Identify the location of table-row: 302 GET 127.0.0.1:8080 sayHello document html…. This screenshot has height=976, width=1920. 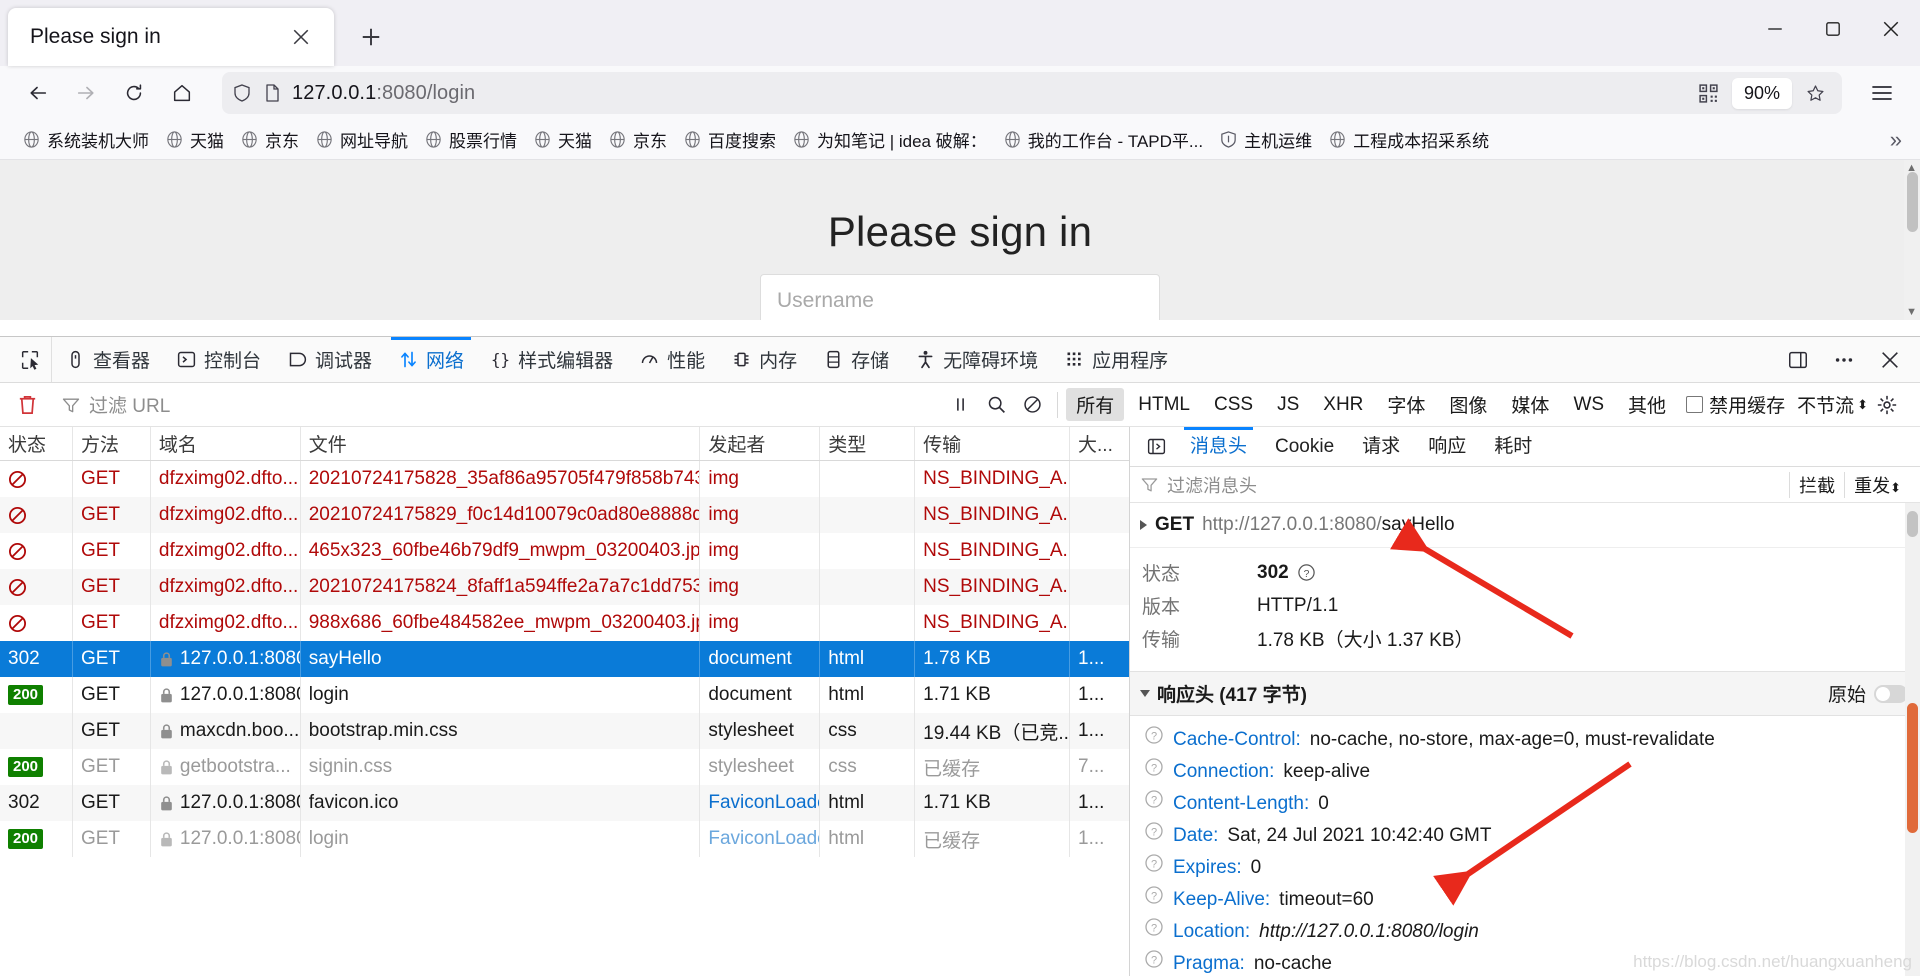
(564, 659).